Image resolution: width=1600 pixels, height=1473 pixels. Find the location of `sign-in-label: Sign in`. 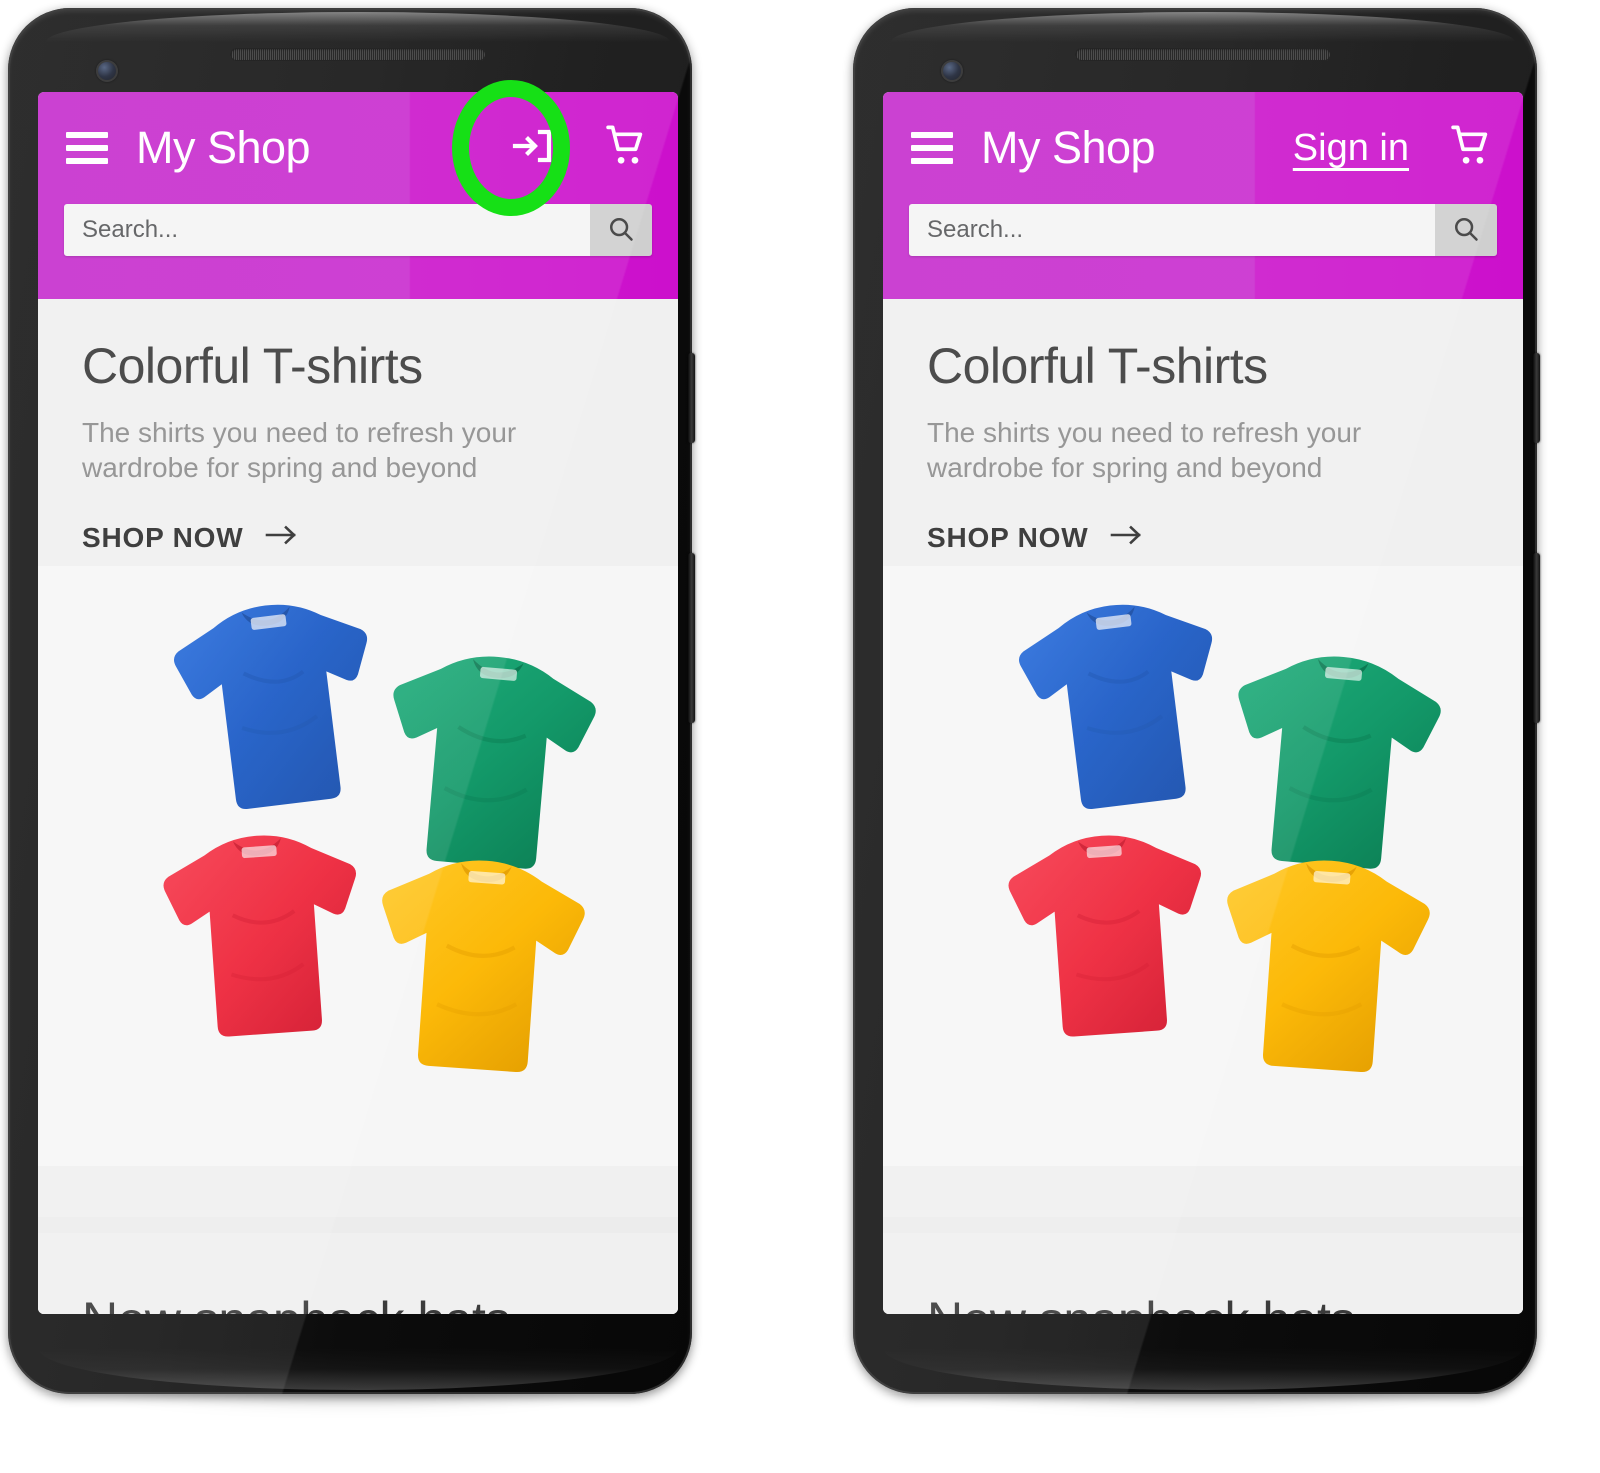

sign-in-label: Sign in is located at coordinates (1350, 147).